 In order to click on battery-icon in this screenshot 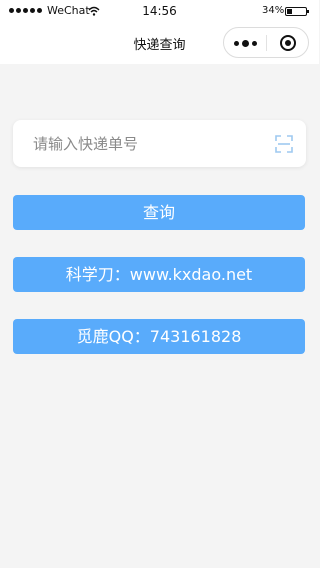, I will do `click(297, 11)`.